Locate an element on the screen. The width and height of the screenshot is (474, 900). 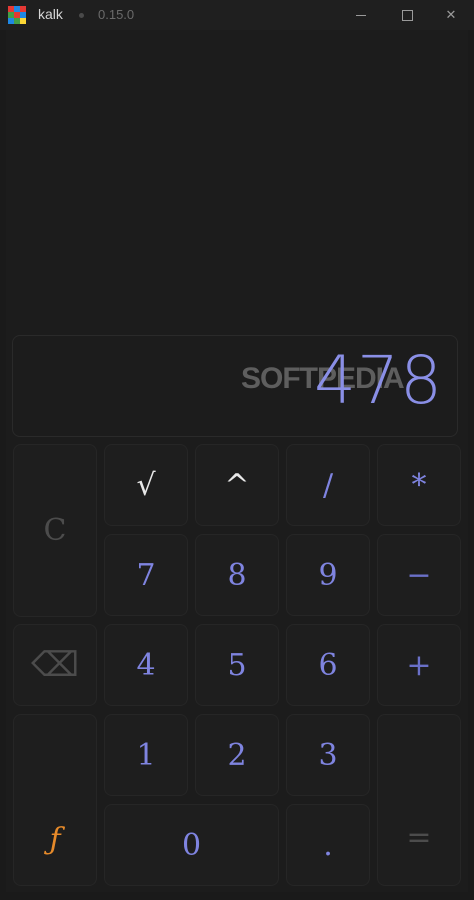
digit-8-button: 8 is located at coordinates (237, 575).